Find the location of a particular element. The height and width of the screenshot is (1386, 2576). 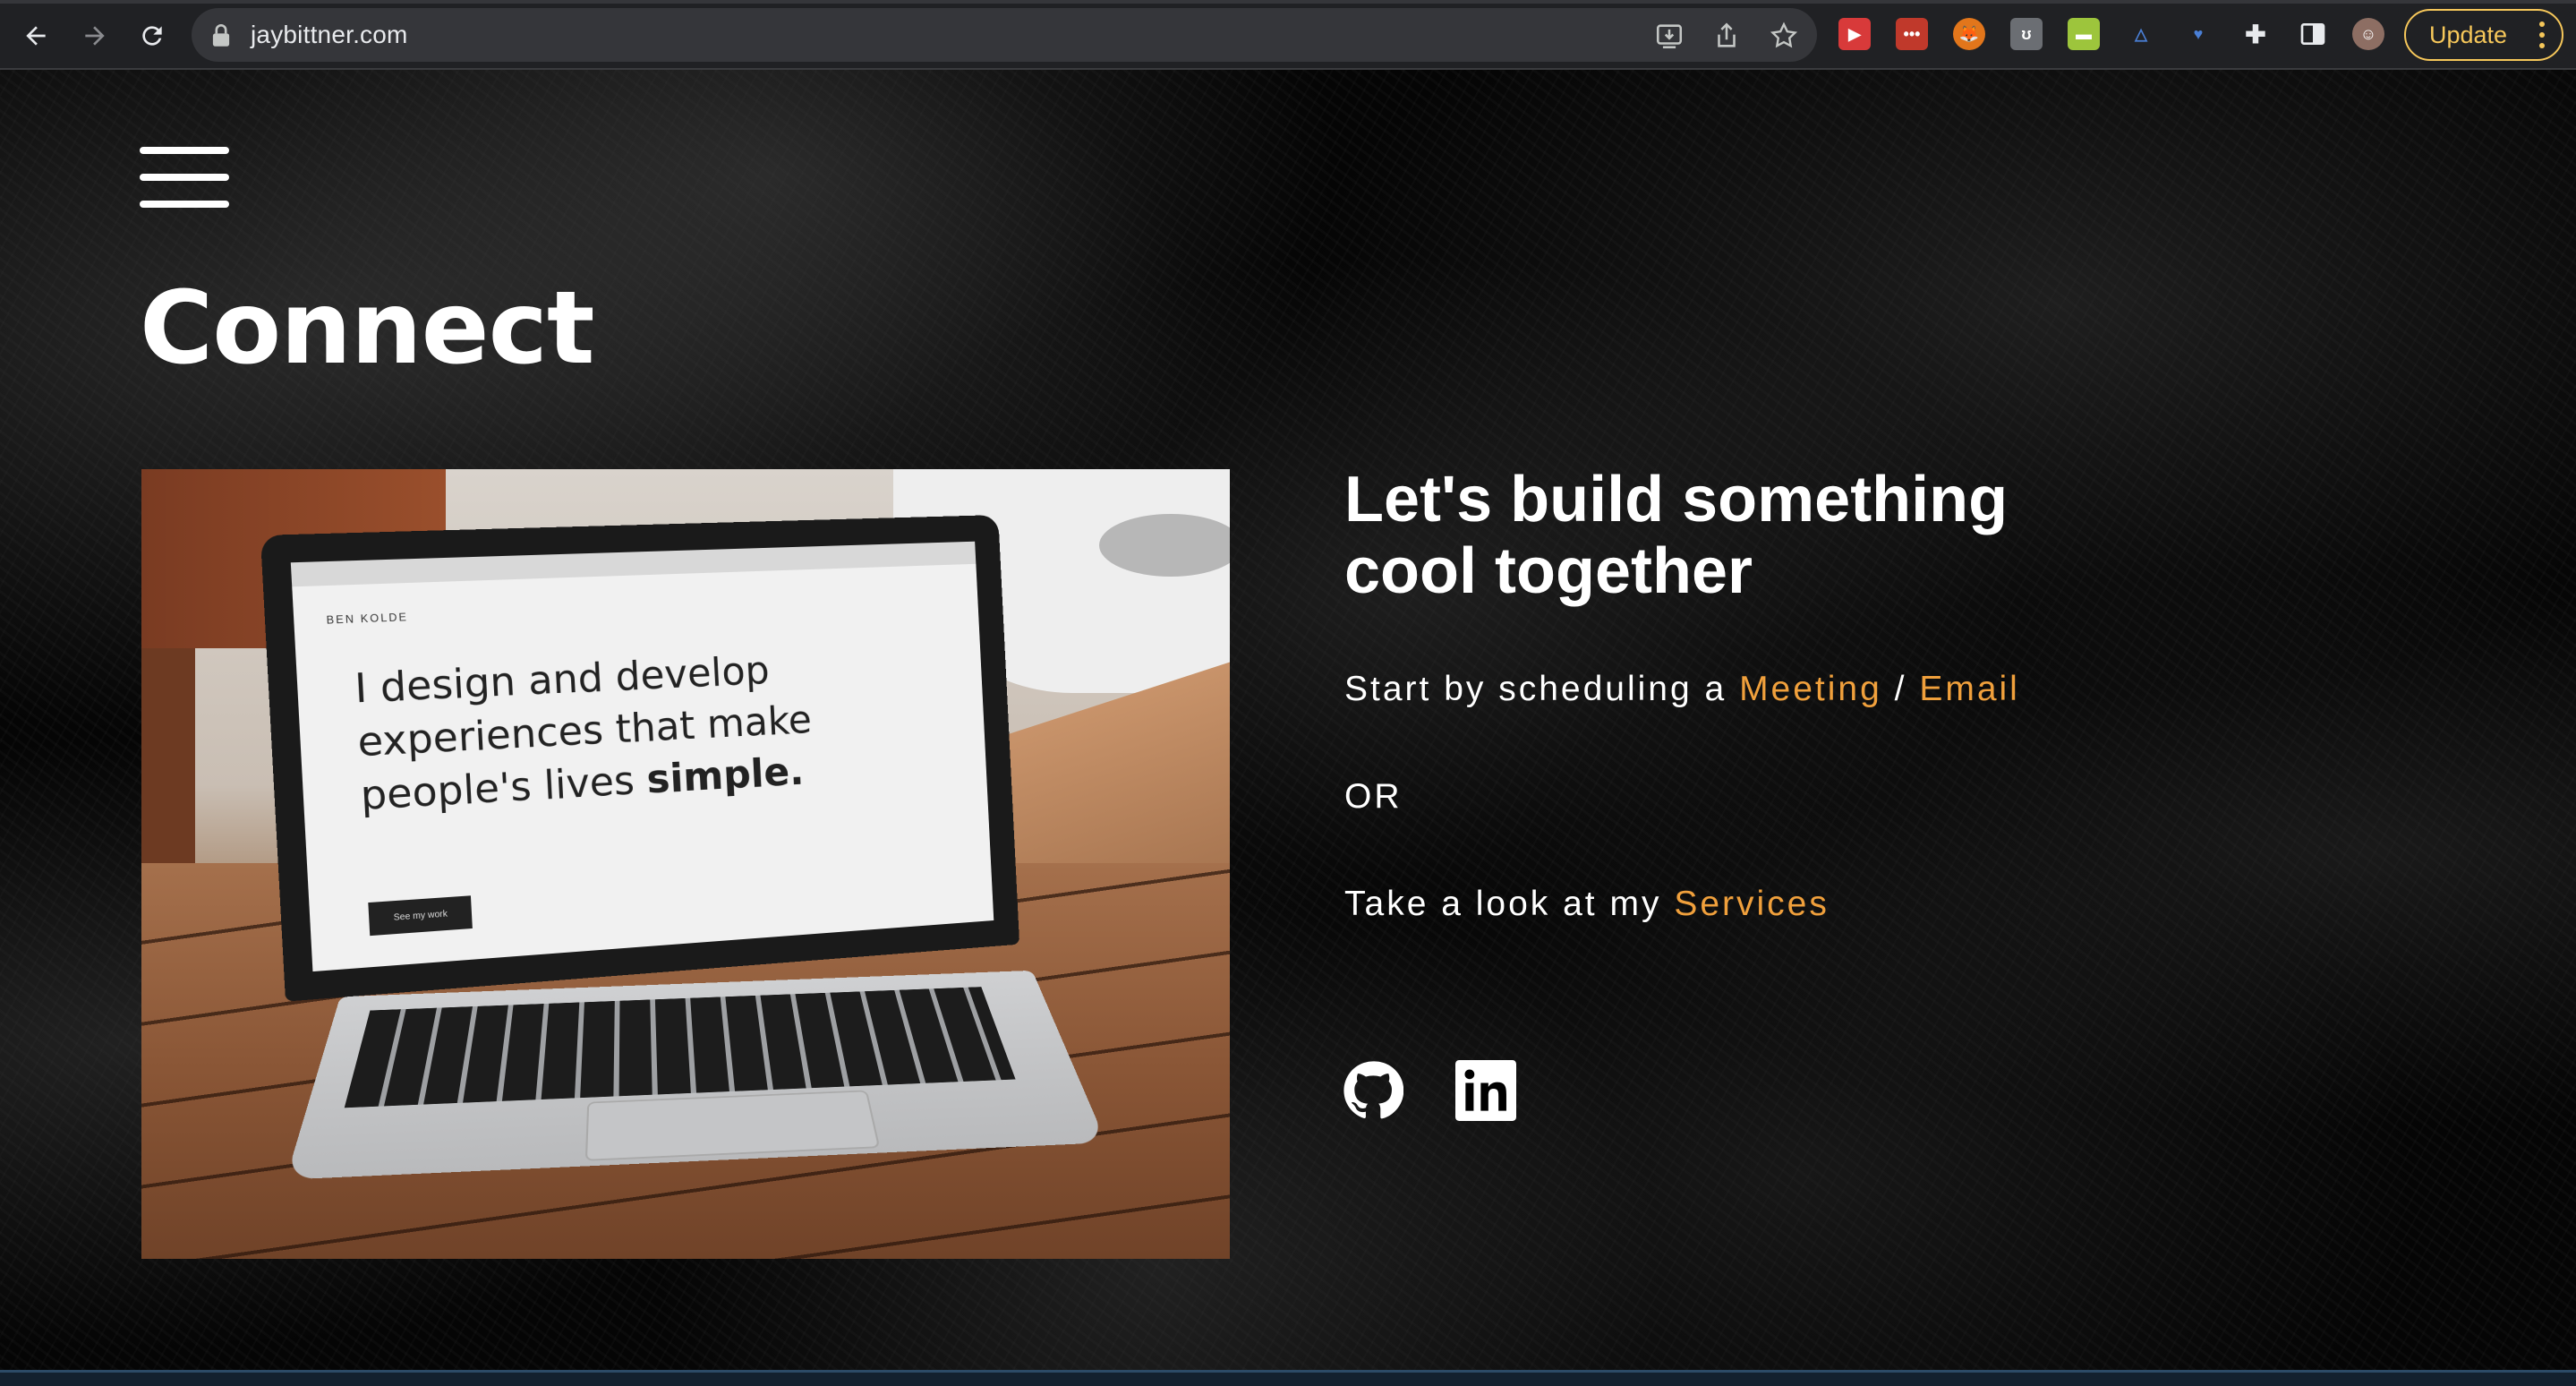

email-link: Email is located at coordinates (1969, 689).